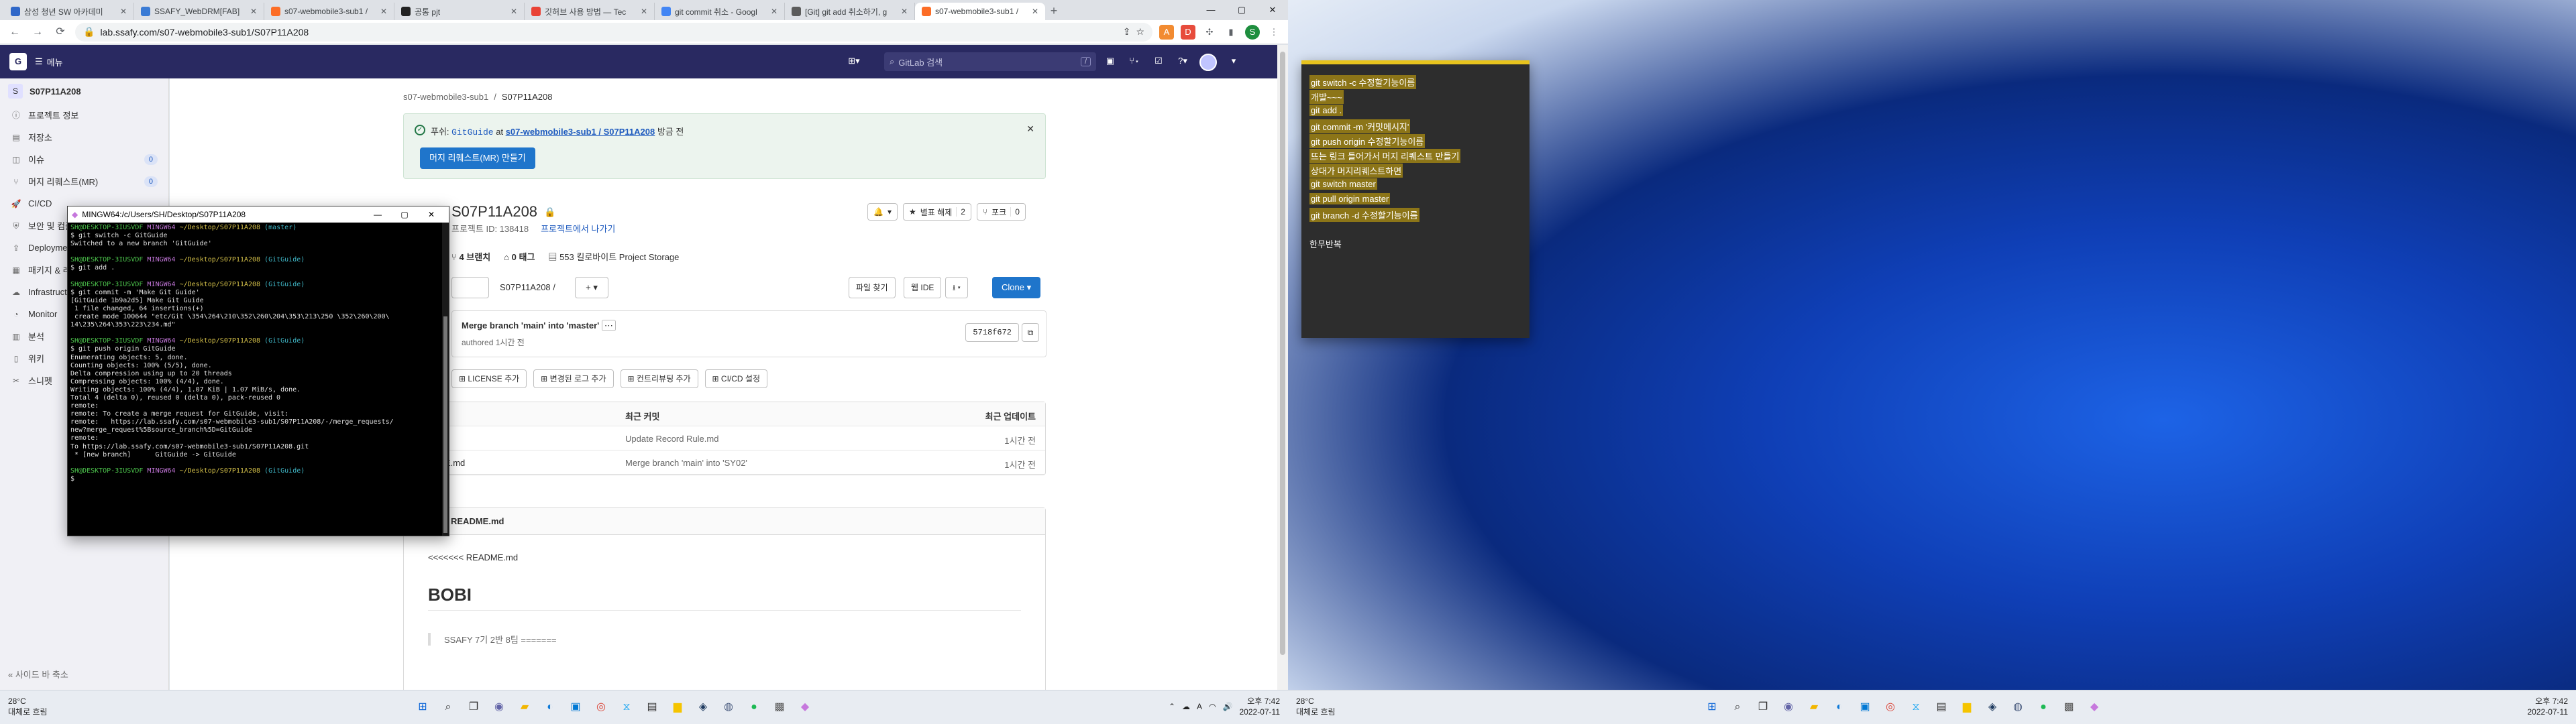 The width and height of the screenshot is (2576, 724). What do you see at coordinates (990, 61) in the screenshot?
I see `gitlab-search-input: ⌕ GitLab 검색 /` at bounding box center [990, 61].